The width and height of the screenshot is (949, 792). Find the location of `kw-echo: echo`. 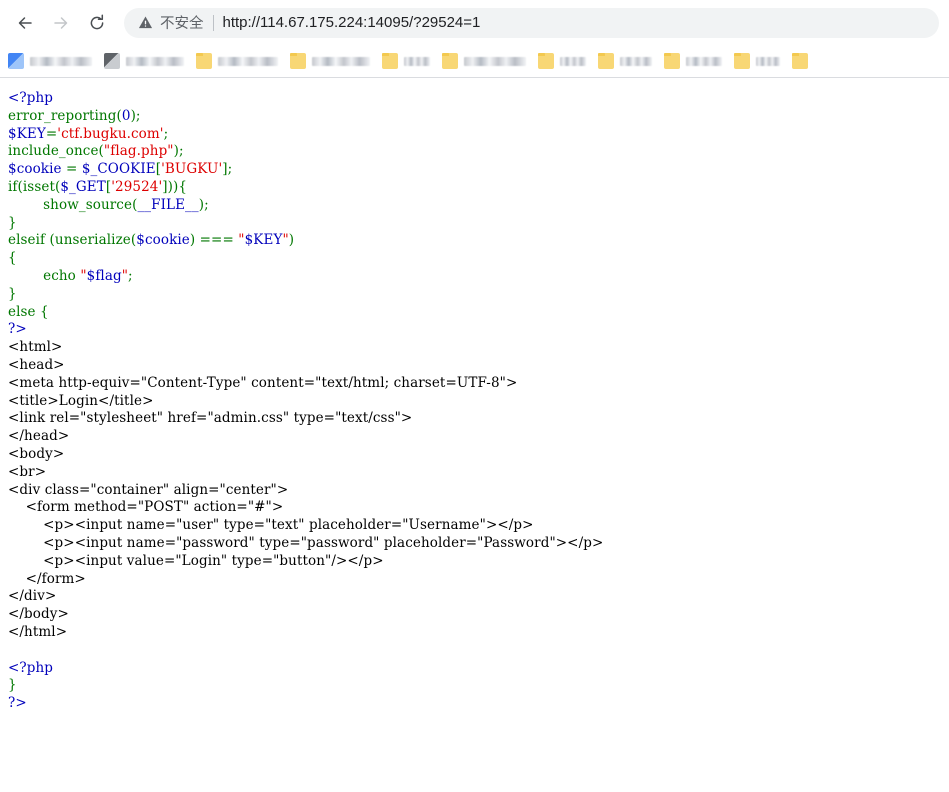

kw-echo: echo is located at coordinates (59, 275).